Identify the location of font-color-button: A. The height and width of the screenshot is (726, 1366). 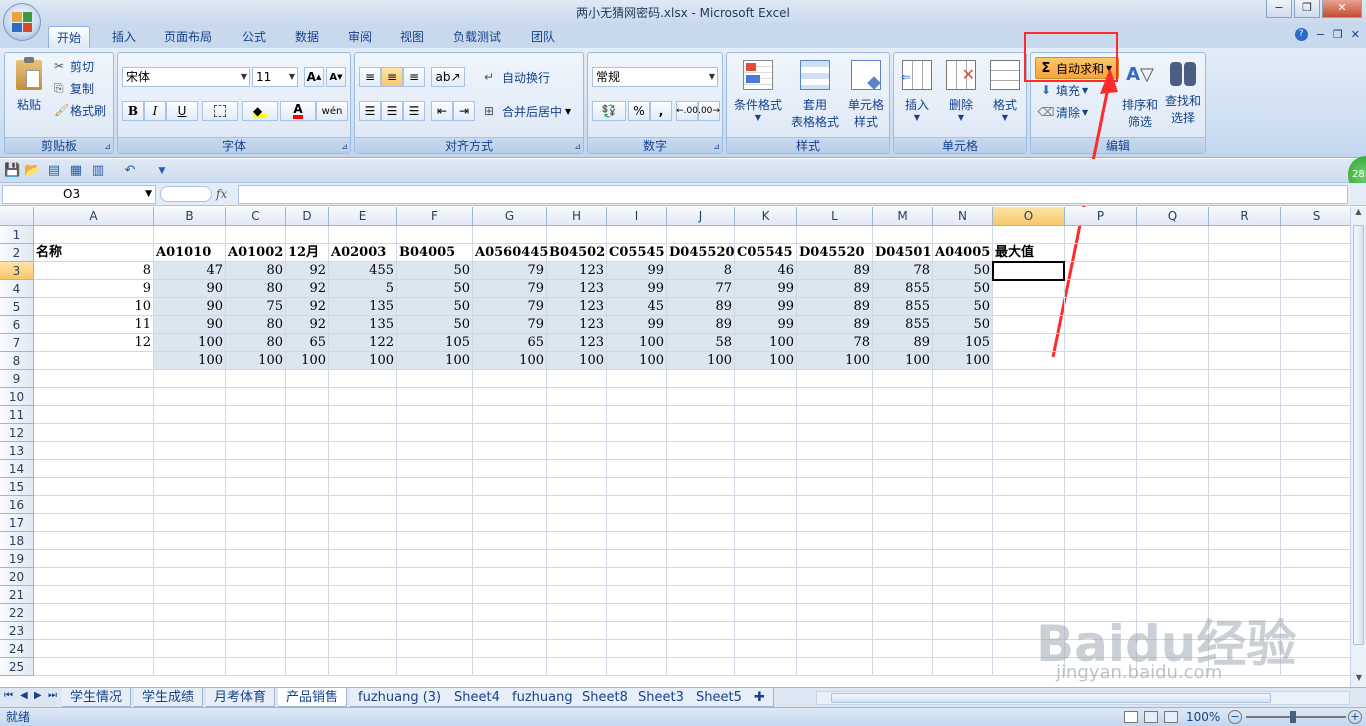
(298, 111).